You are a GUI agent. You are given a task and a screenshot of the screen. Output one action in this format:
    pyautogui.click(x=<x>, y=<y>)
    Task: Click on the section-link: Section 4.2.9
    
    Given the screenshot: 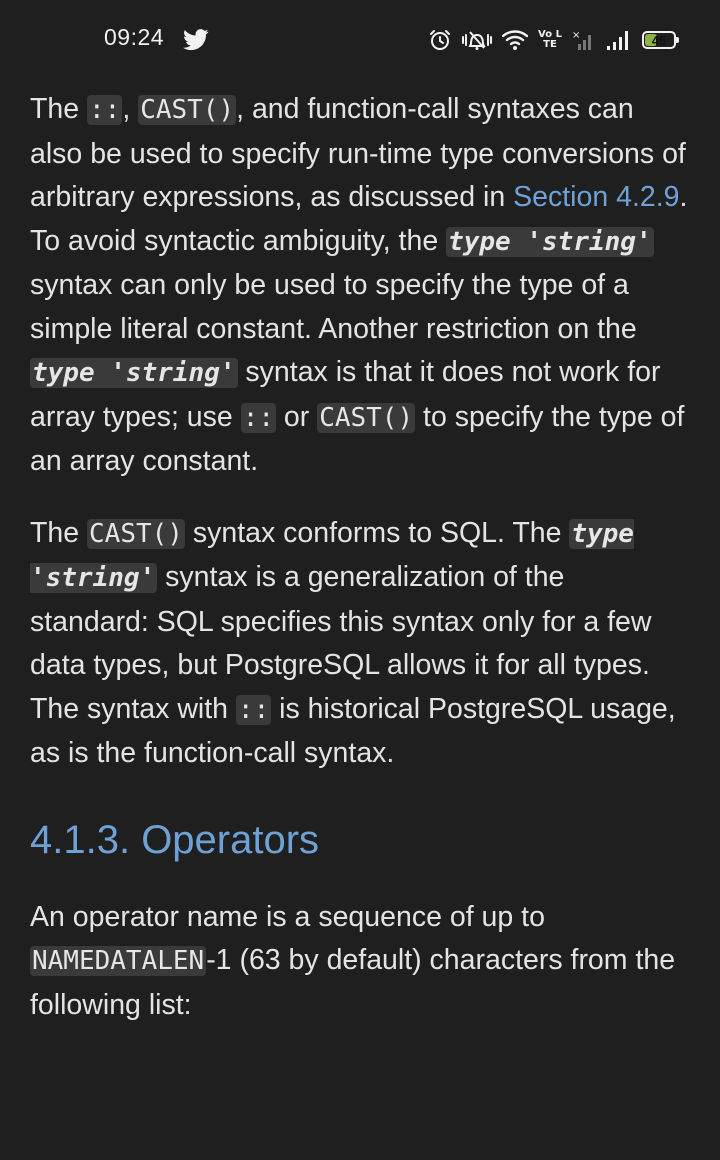 What is the action you would take?
    pyautogui.click(x=596, y=197)
    